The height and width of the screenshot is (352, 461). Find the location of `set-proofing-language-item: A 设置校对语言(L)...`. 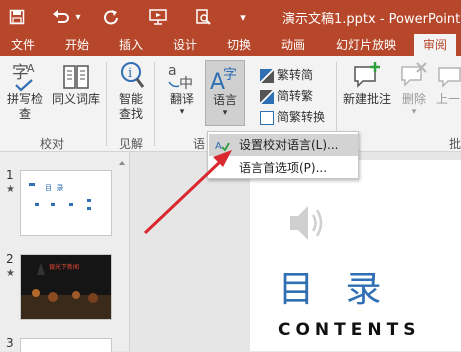

set-proofing-language-item: A 设置校对语言(L)... is located at coordinates (283, 145).